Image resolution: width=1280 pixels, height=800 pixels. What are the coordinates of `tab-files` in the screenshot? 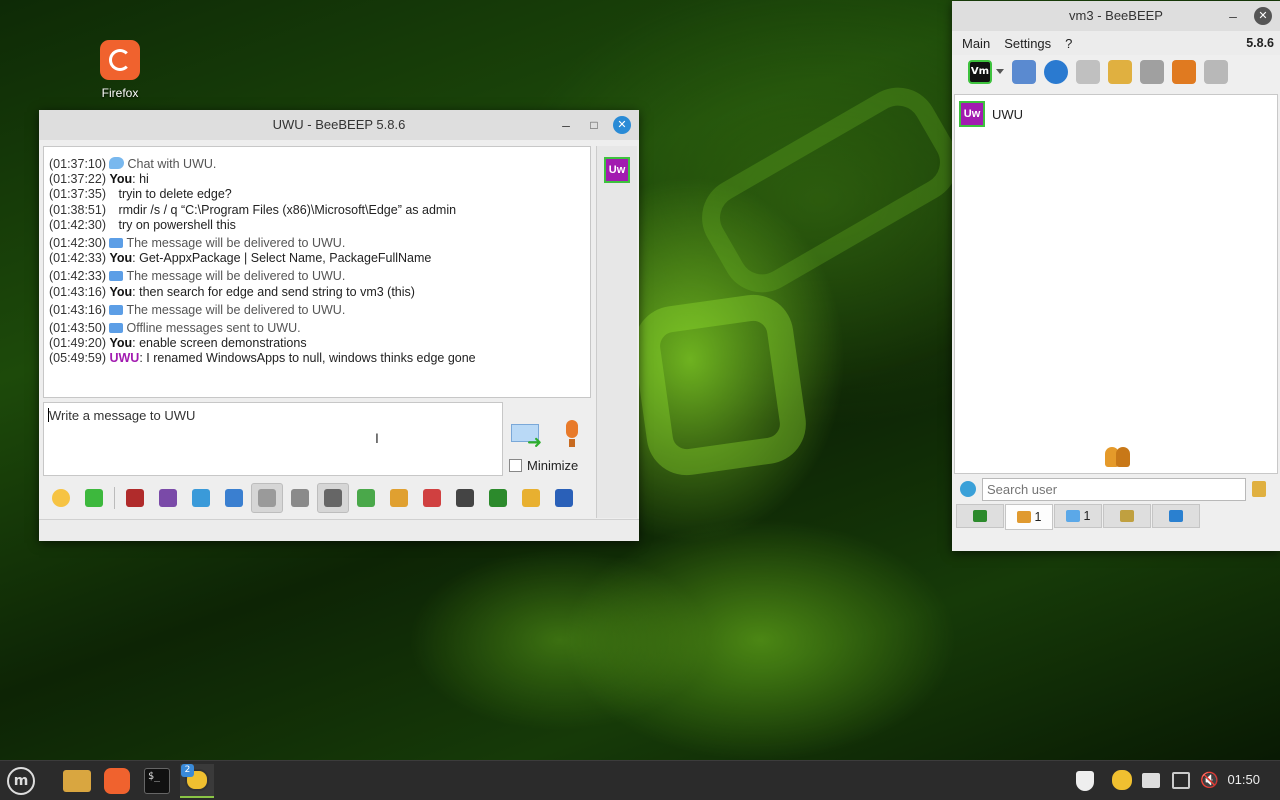 It's located at (1176, 516).